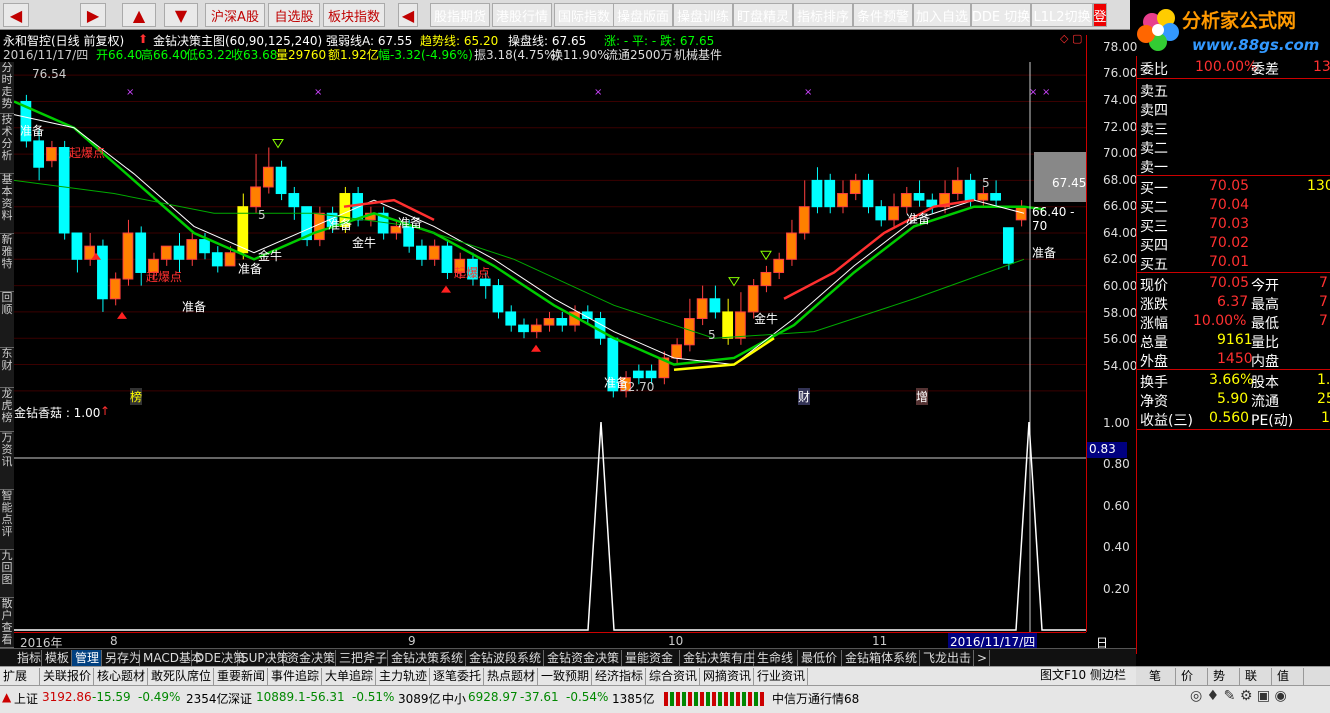  Describe the element at coordinates (7, 204) in the screenshot. I see `tab-fundamentals: 基本资料` at that location.